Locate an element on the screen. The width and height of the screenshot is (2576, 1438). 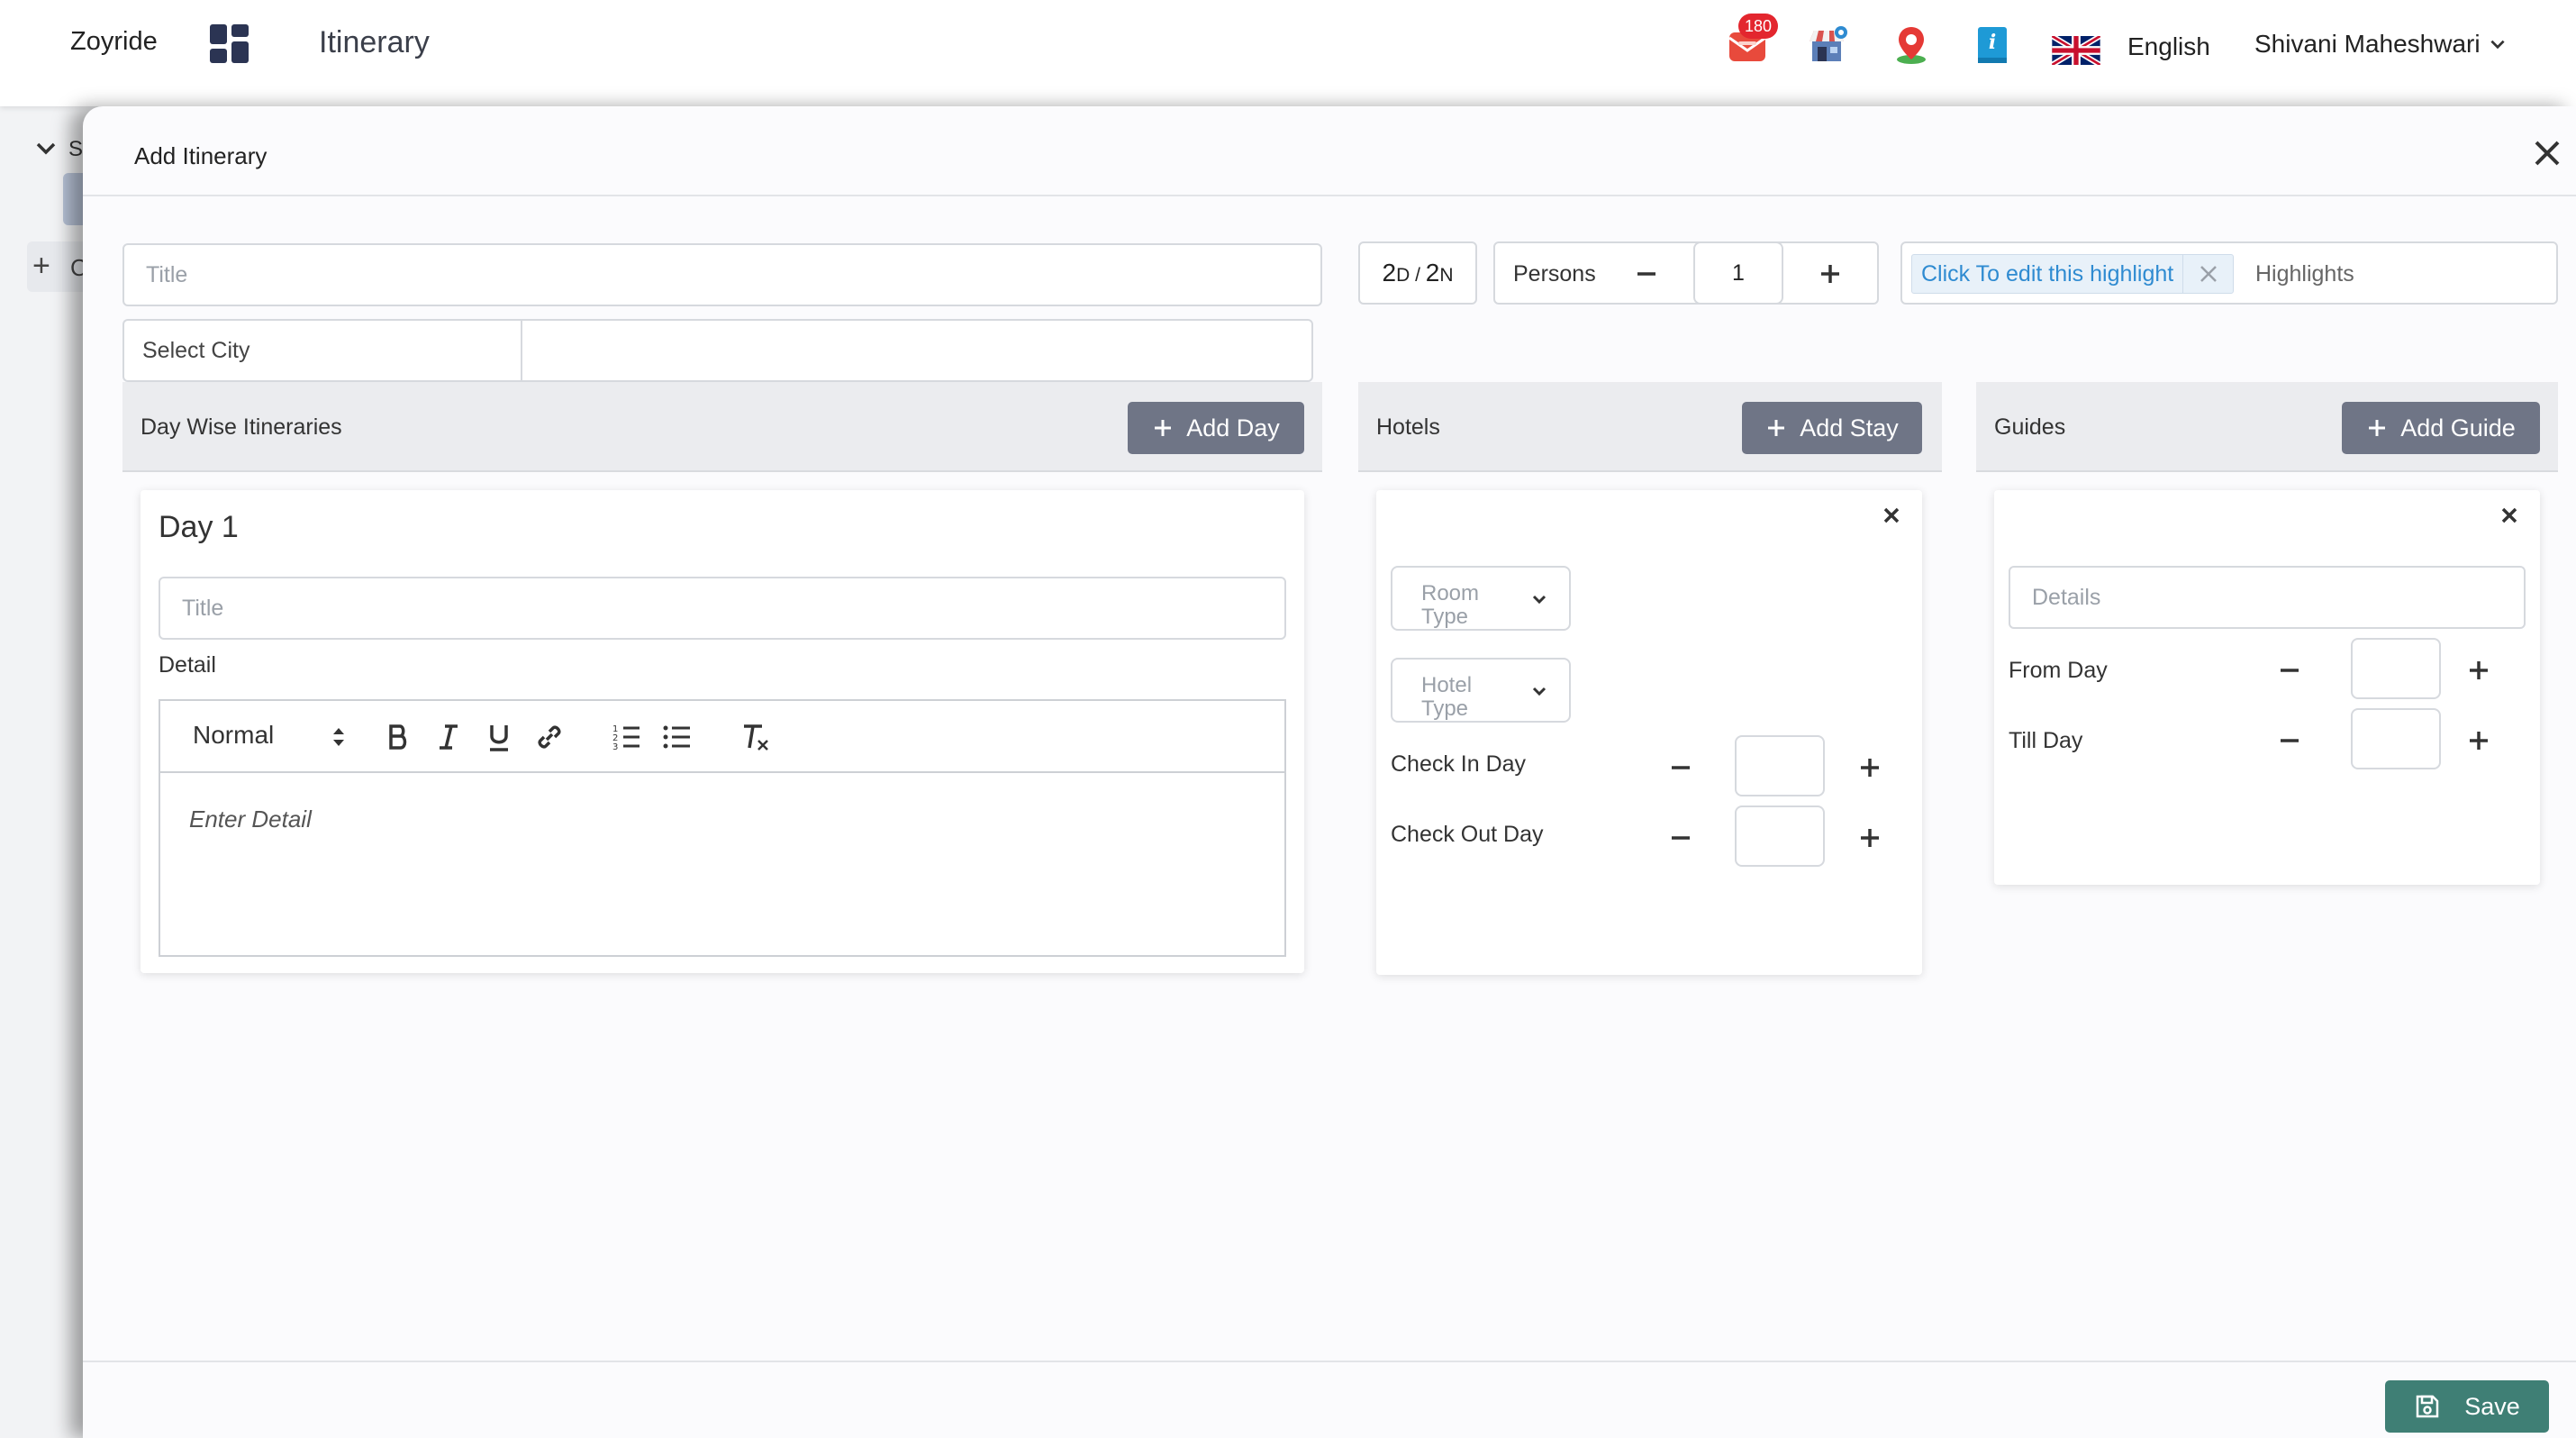
page-title: Itinerary is located at coordinates (374, 42).